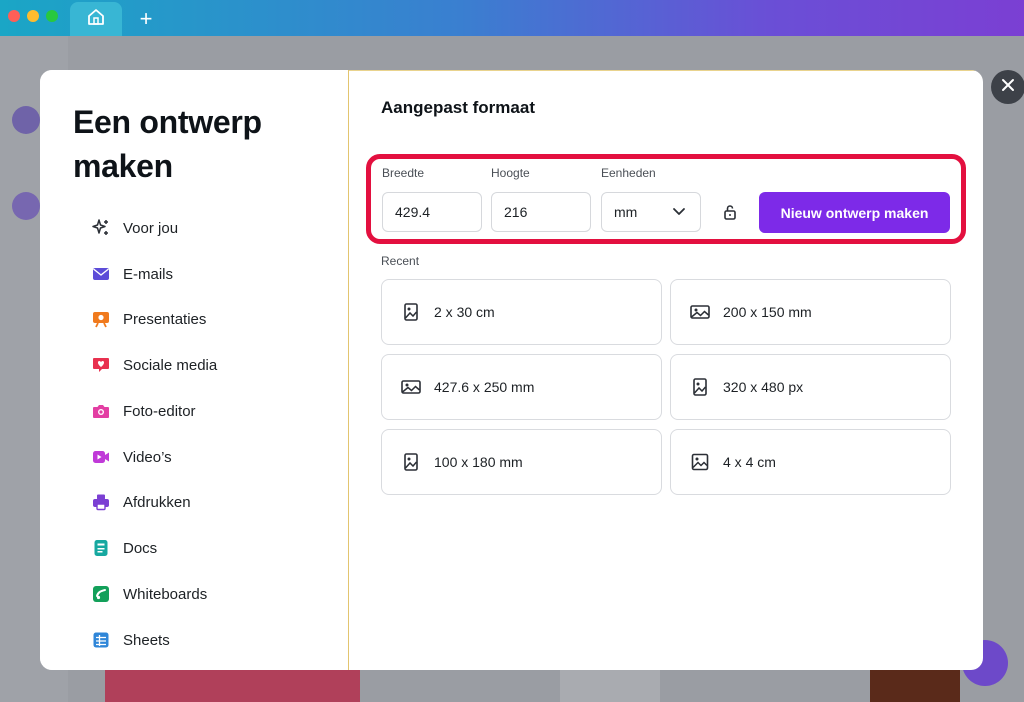 This screenshot has height=702, width=1024. What do you see at coordinates (101, 594) in the screenshot?
I see `whiteboard-icon` at bounding box center [101, 594].